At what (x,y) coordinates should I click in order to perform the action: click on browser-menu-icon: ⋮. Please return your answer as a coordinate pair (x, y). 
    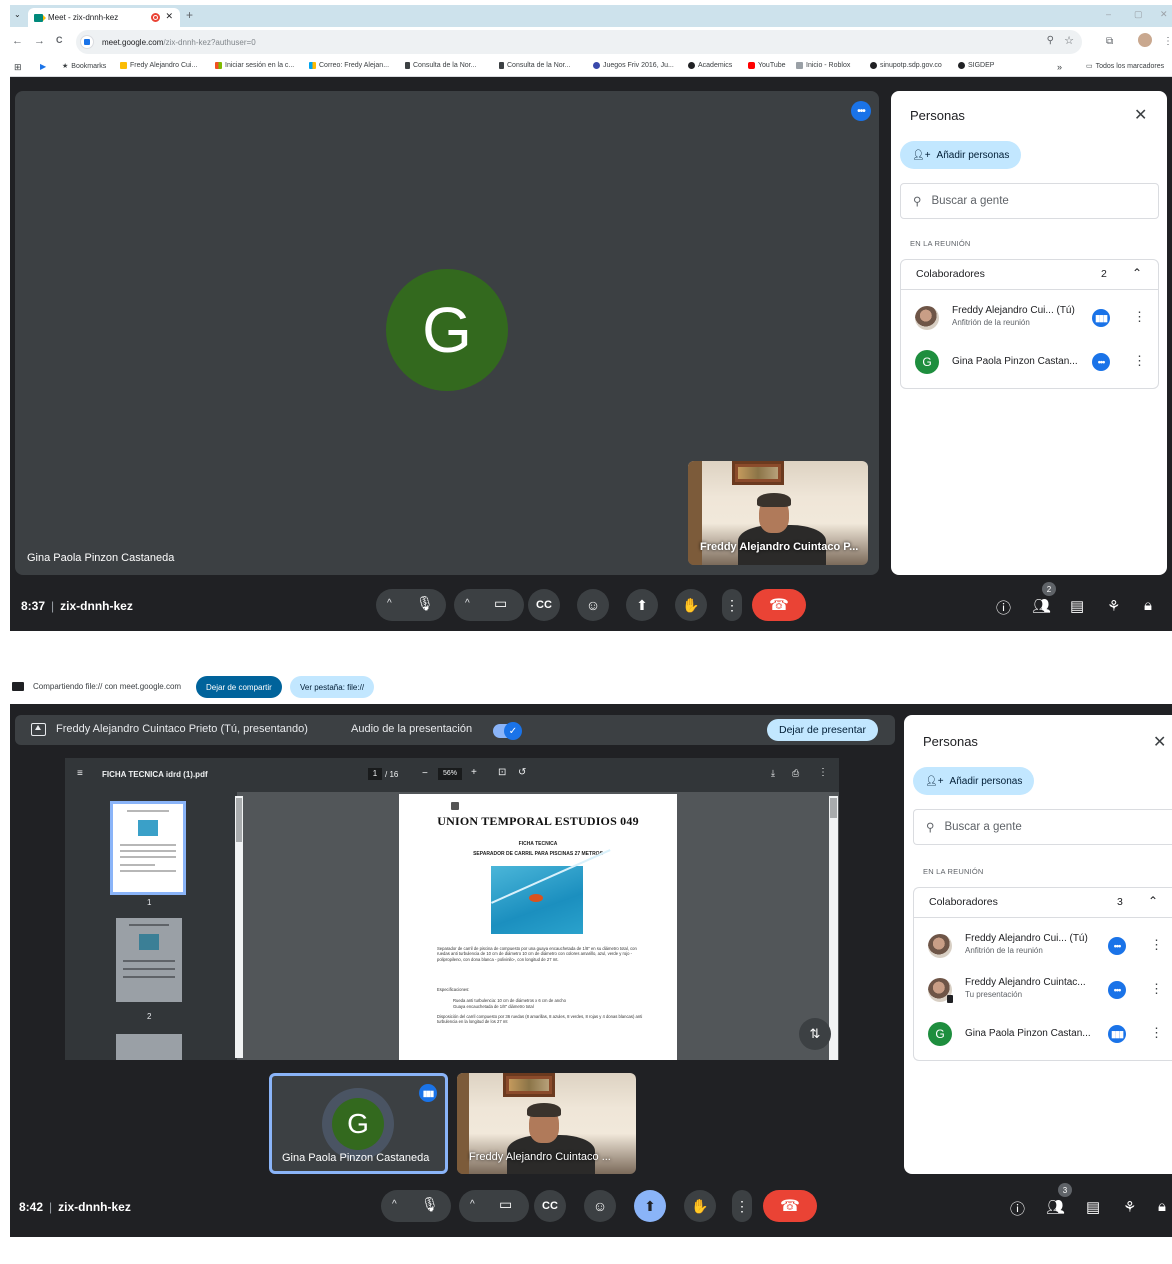
    Looking at the image, I should click on (1167, 41).